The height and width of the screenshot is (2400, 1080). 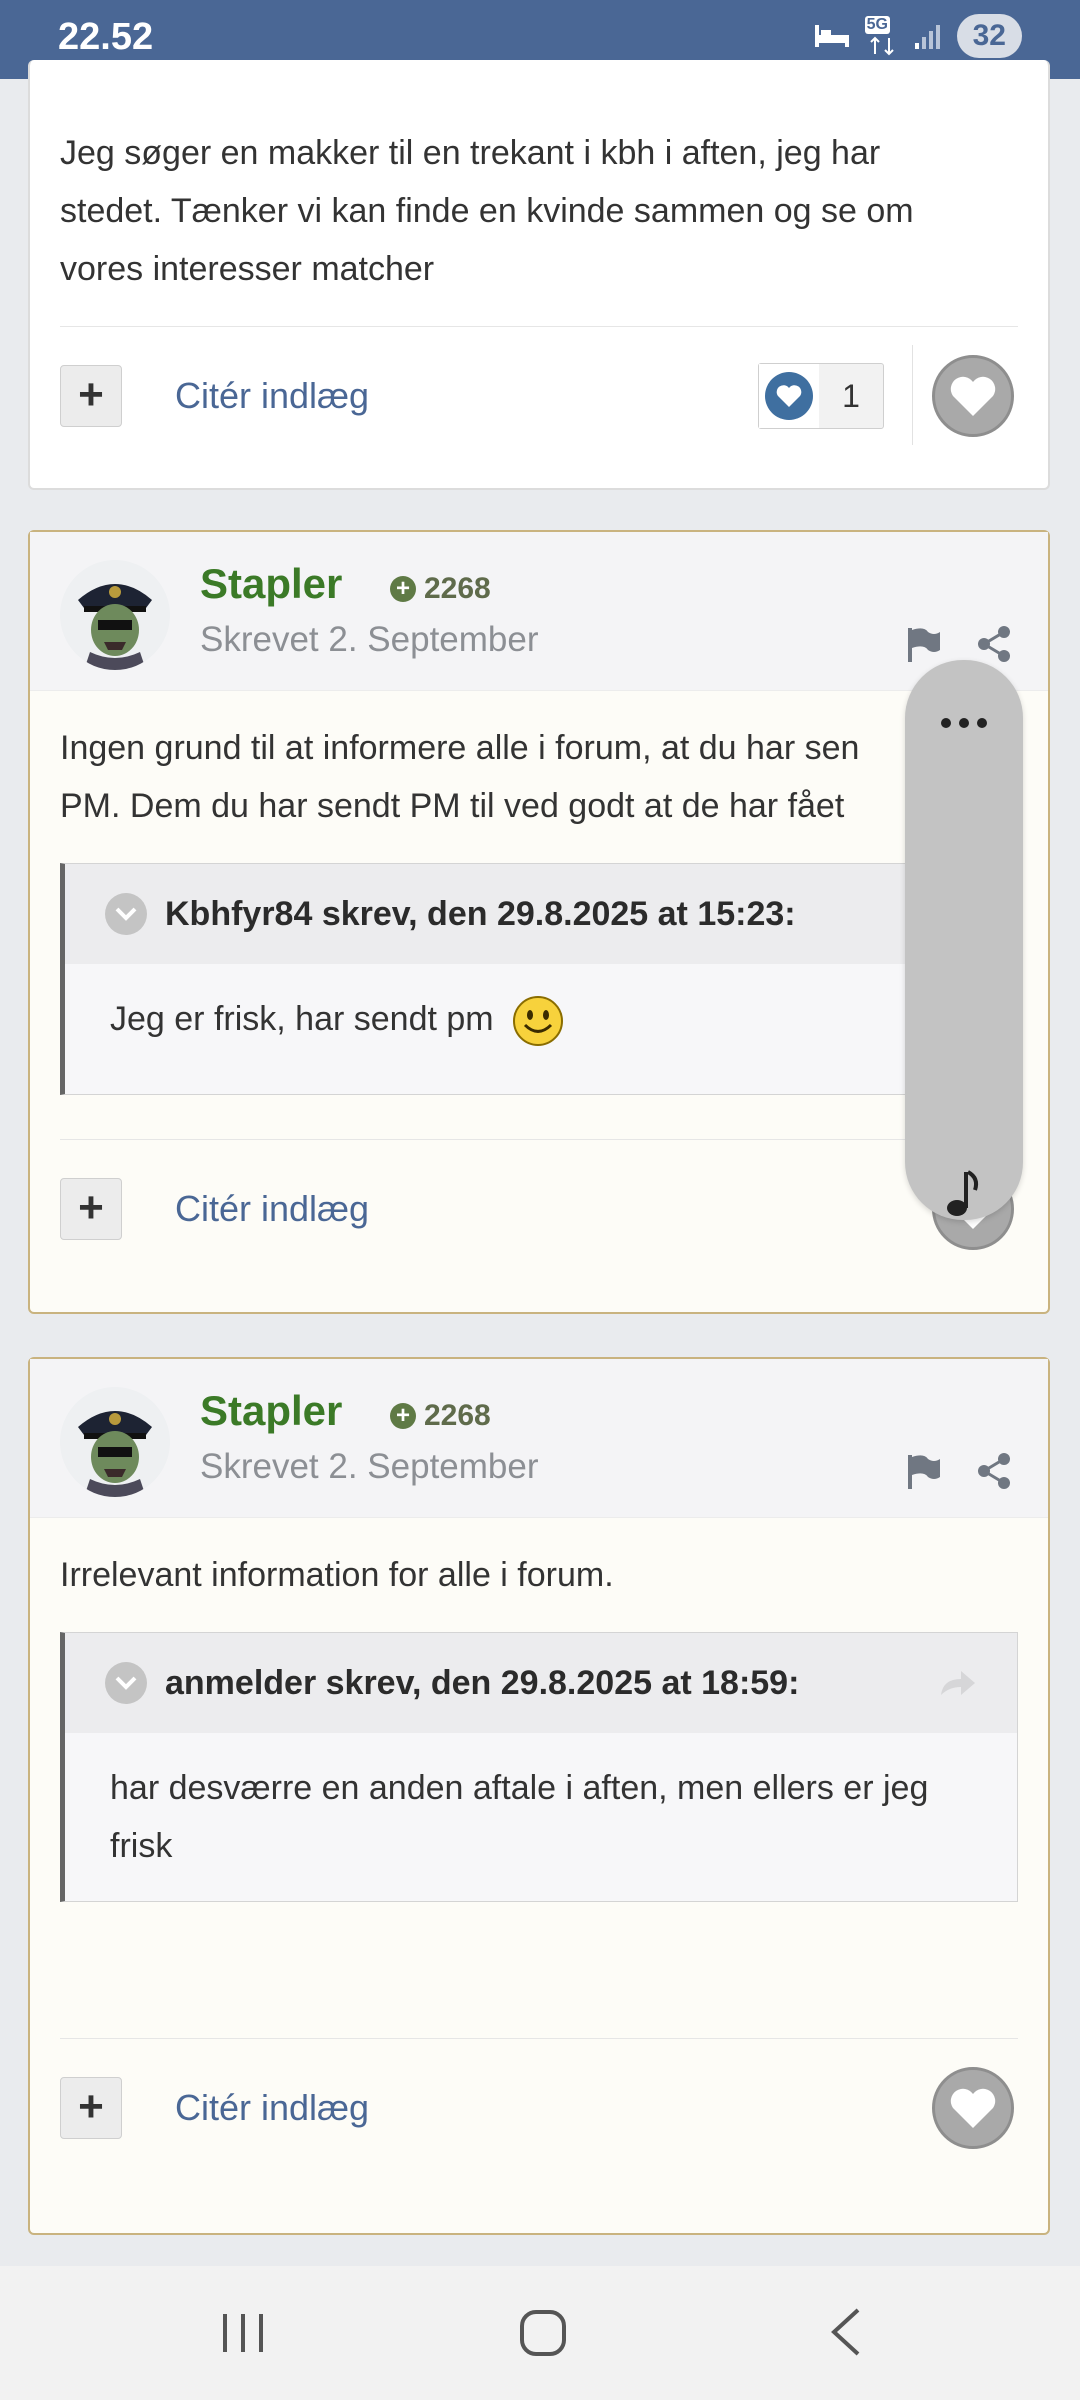 I want to click on like-count: 1, so click(x=851, y=395).